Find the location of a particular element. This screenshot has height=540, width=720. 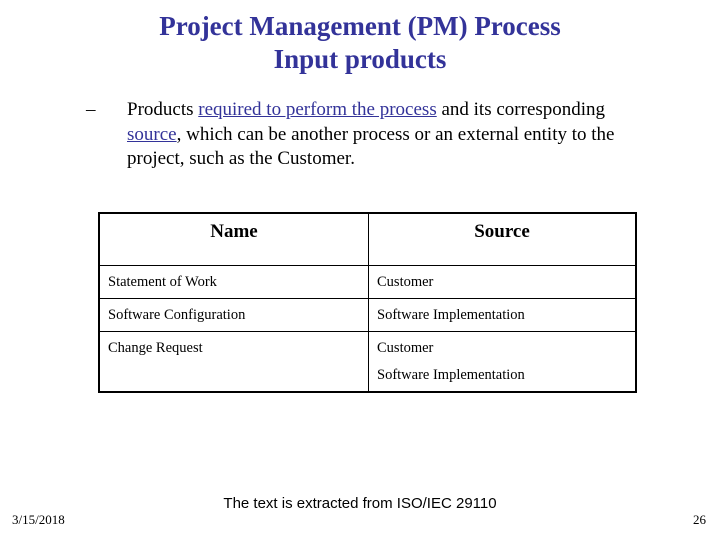

paragraph-text-part-1: Products is located at coordinates (163, 109).